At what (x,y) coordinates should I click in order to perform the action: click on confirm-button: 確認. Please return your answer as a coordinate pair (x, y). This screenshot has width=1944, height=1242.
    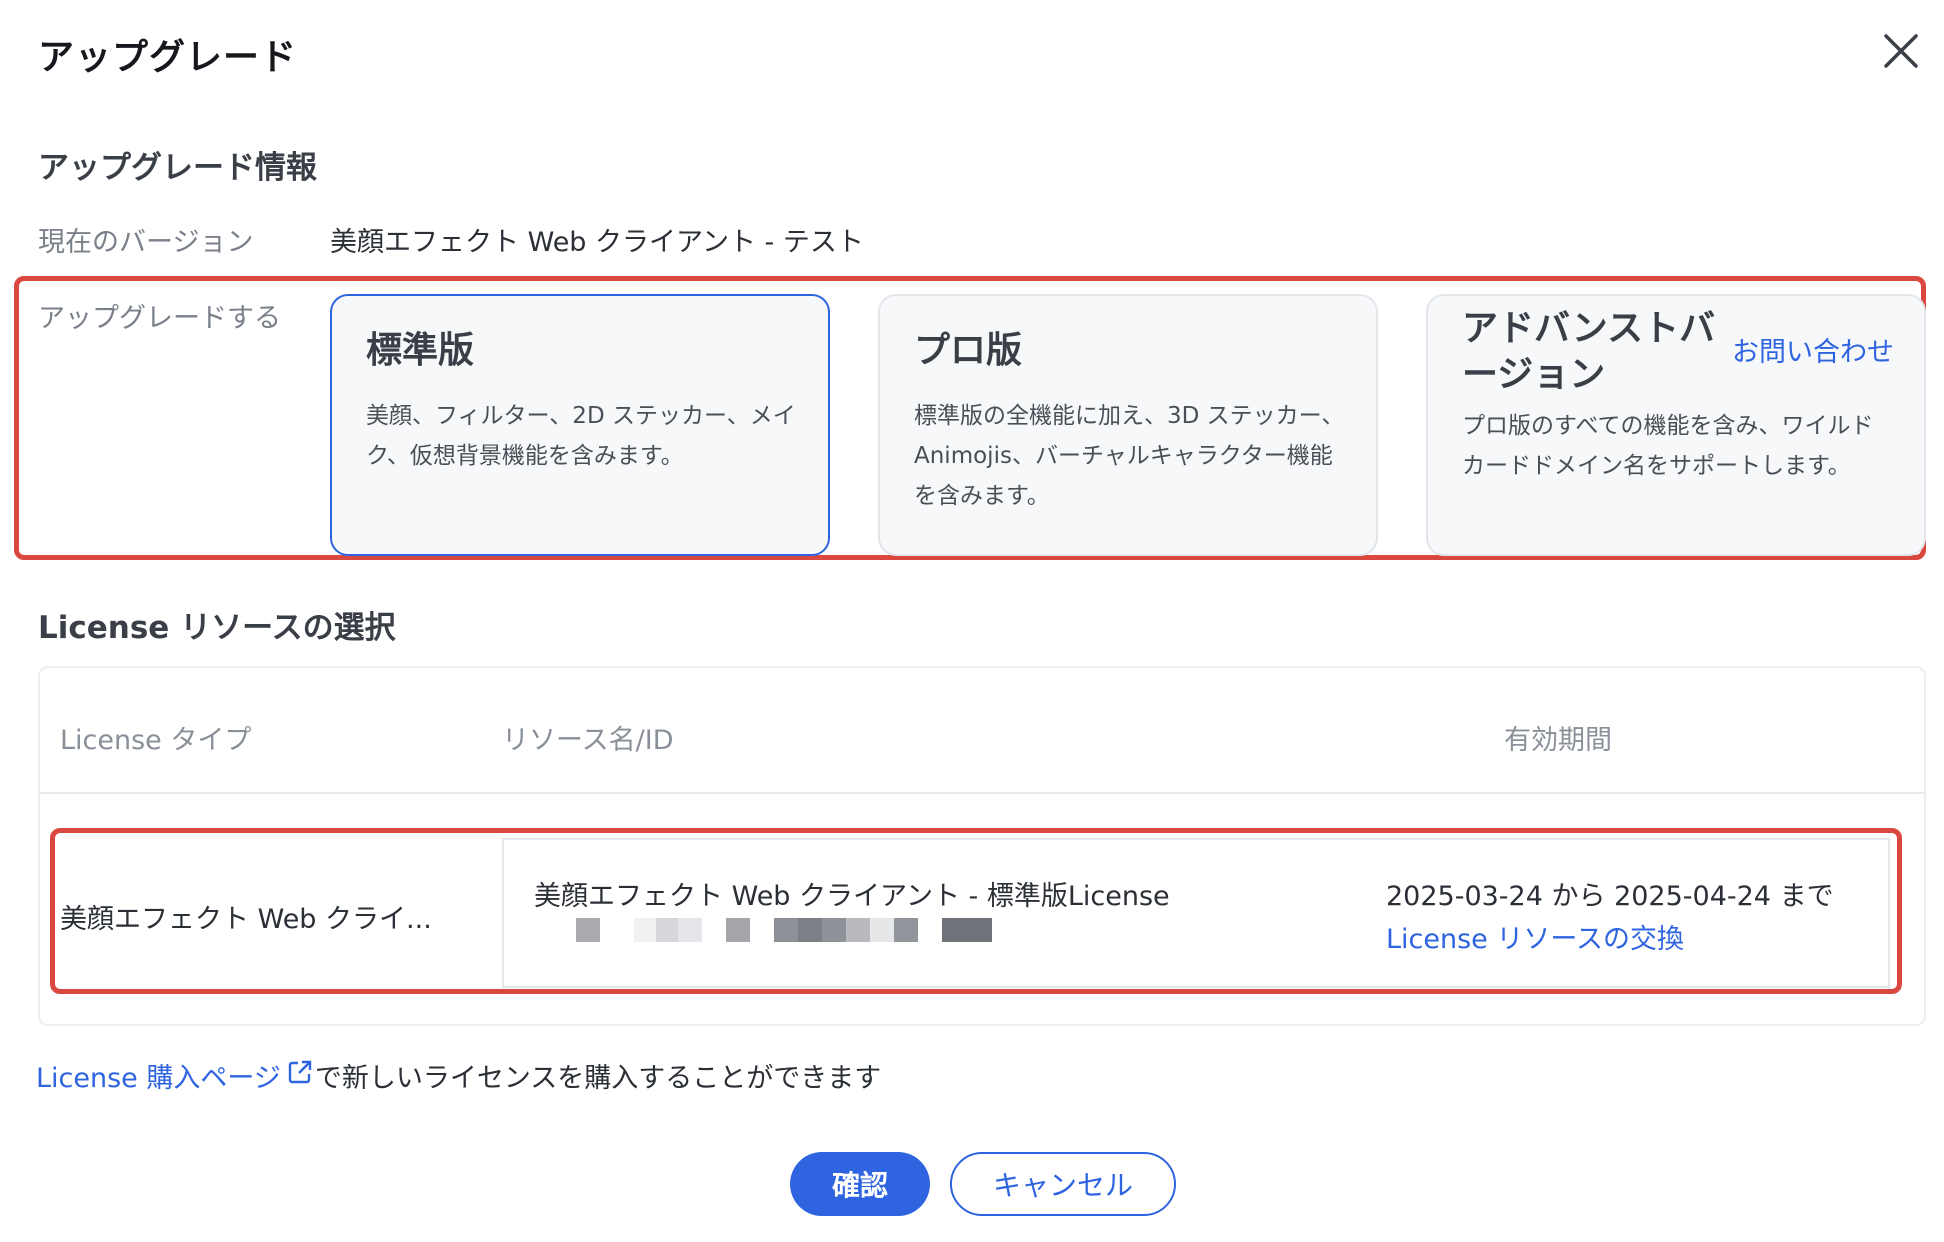
    Looking at the image, I should click on (860, 1184).